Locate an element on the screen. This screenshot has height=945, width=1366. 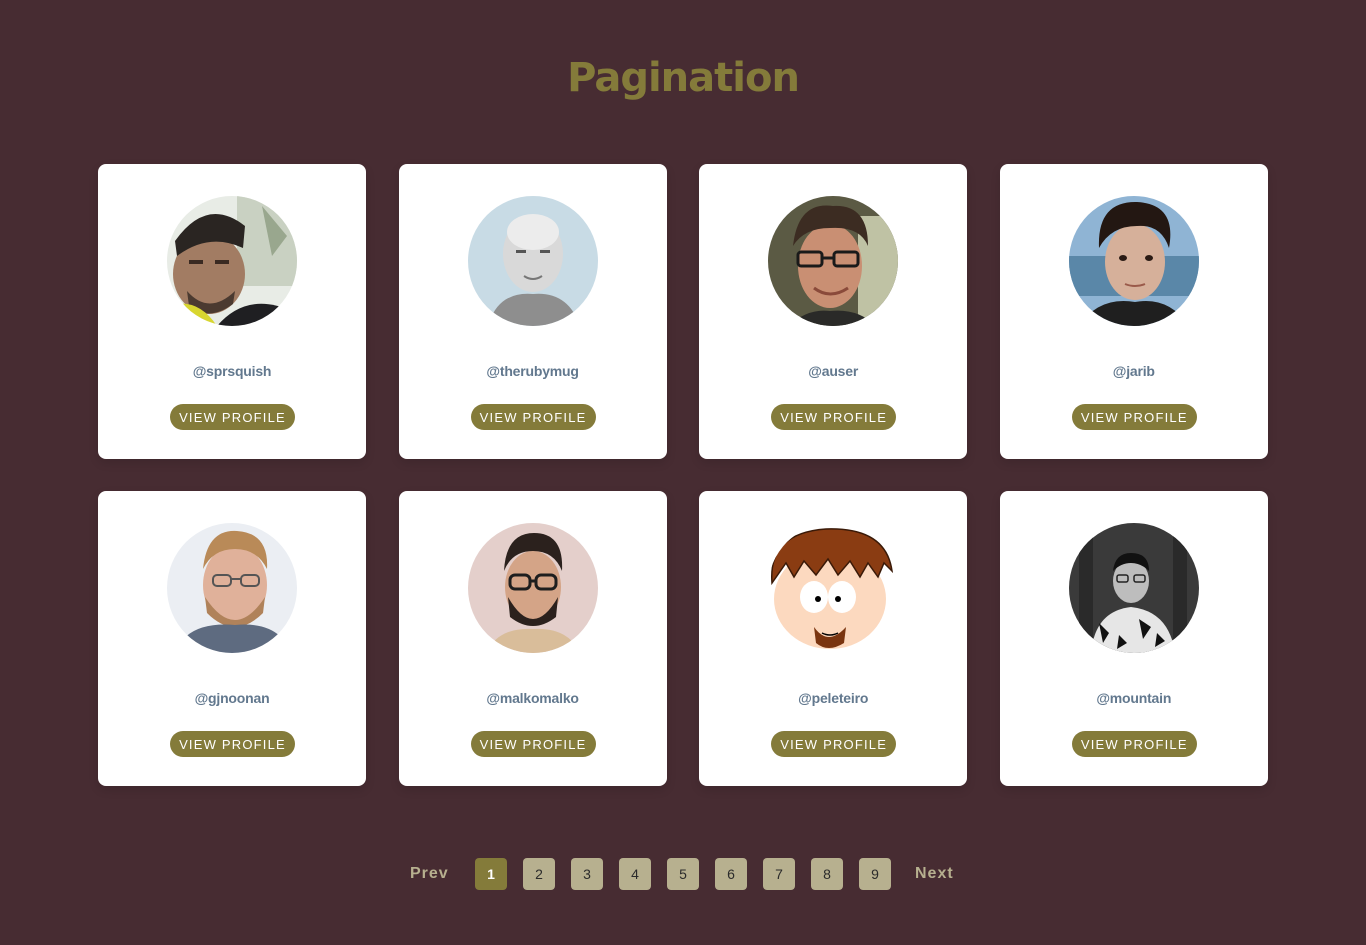
cartoon-character-icon is located at coordinates (833, 588).